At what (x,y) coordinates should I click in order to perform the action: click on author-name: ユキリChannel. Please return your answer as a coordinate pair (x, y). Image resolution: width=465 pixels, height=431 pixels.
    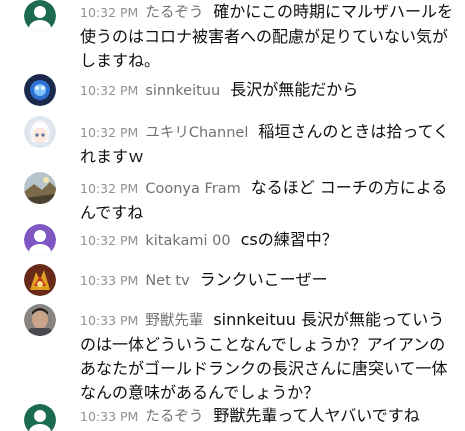
    Looking at the image, I should click on (196, 133).